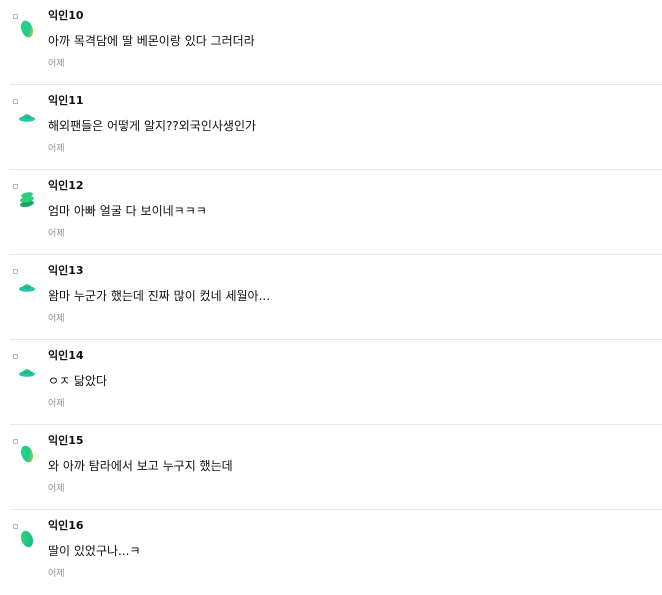 This screenshot has width=662, height=595. I want to click on comment-text: 해외팬들은 어떻게 알지??외국인사생인가, so click(152, 126).